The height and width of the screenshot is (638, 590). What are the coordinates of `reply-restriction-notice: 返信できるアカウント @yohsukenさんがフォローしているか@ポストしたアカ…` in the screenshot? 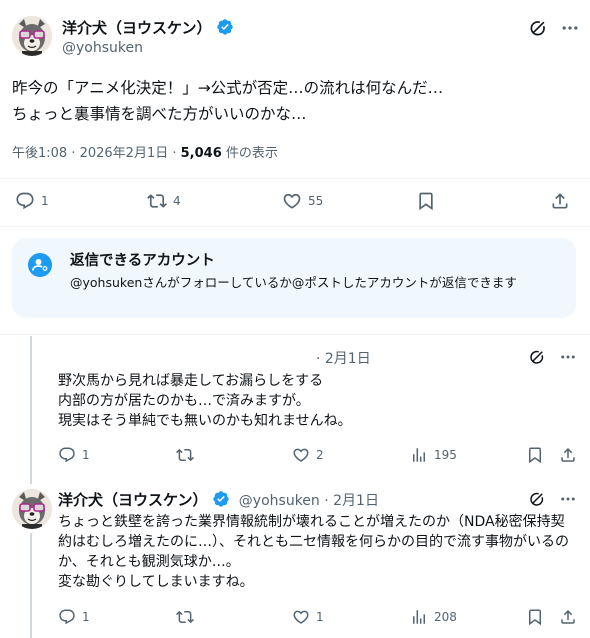 It's located at (294, 278).